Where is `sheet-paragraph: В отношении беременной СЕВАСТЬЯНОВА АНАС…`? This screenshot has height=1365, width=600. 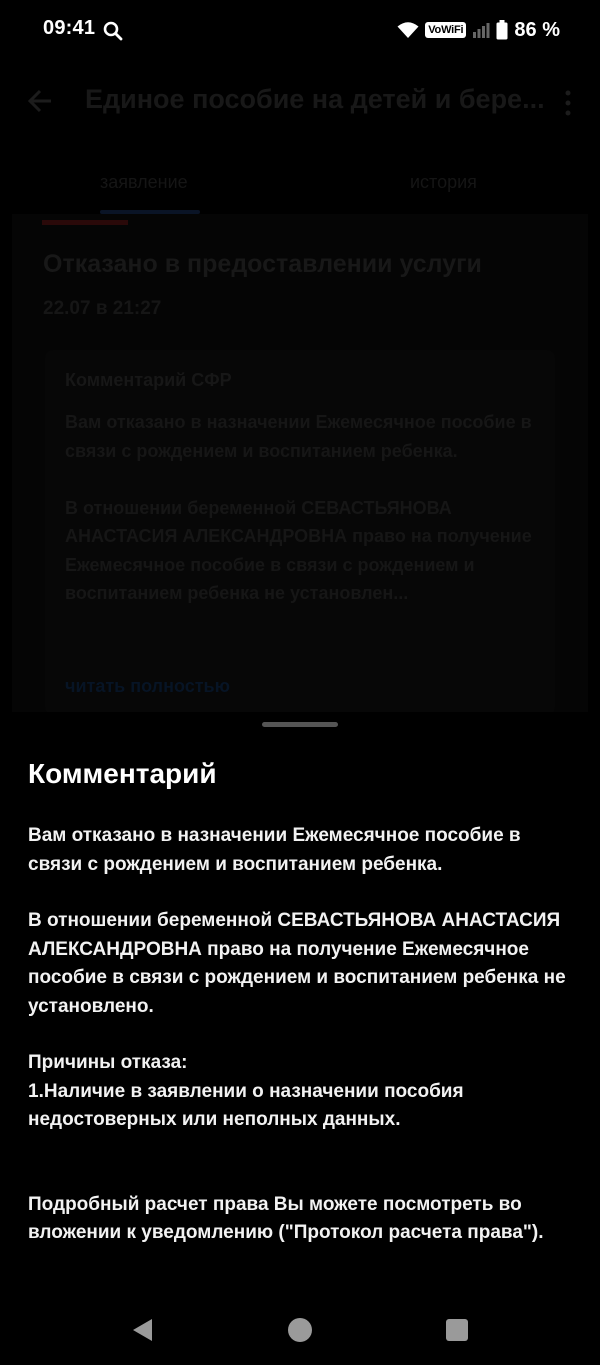 sheet-paragraph: В отношении беременной СЕВАСТЬЯНОВА АНАС… is located at coordinates (297, 963).